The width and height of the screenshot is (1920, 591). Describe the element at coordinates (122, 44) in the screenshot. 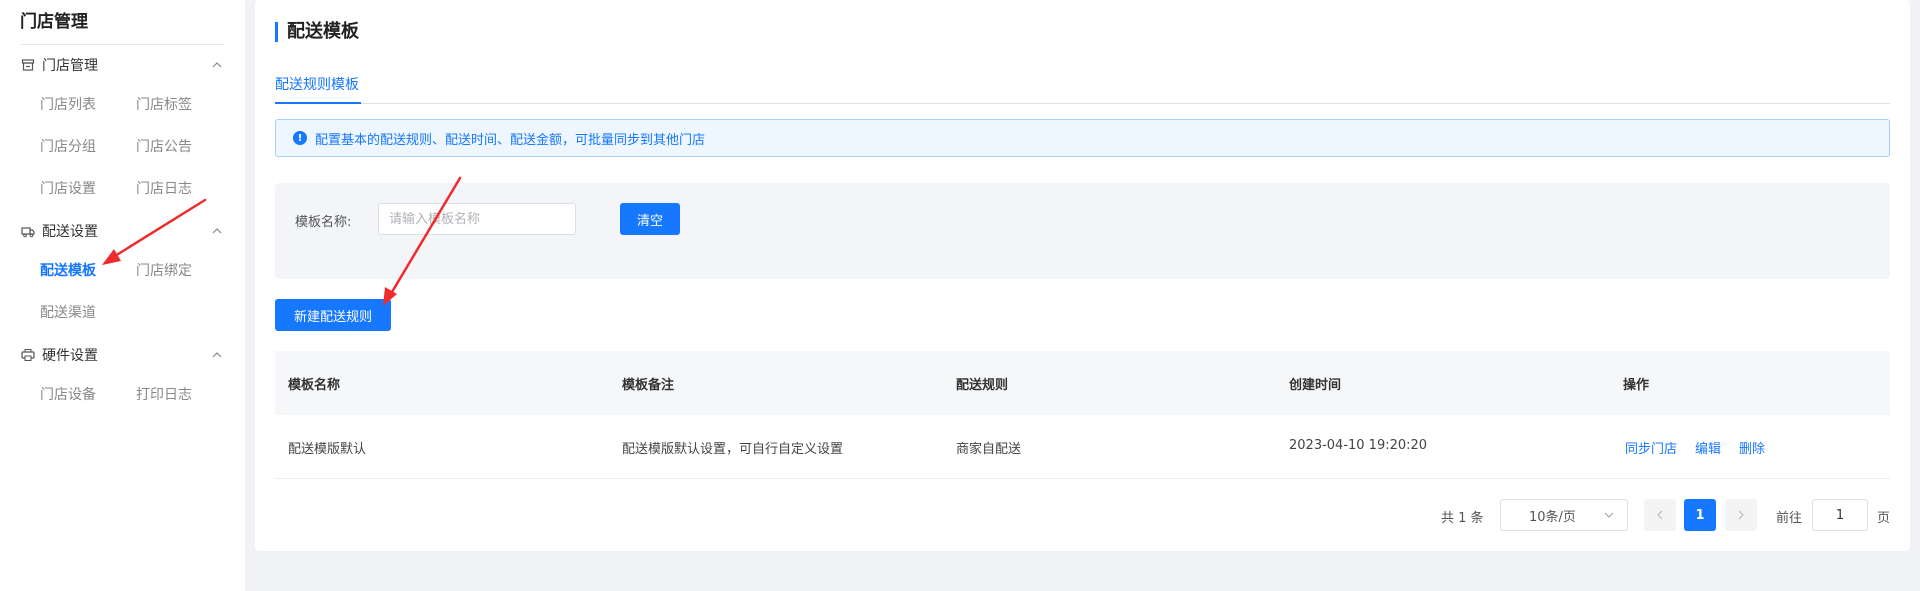

I see `sidebar-divider` at that location.